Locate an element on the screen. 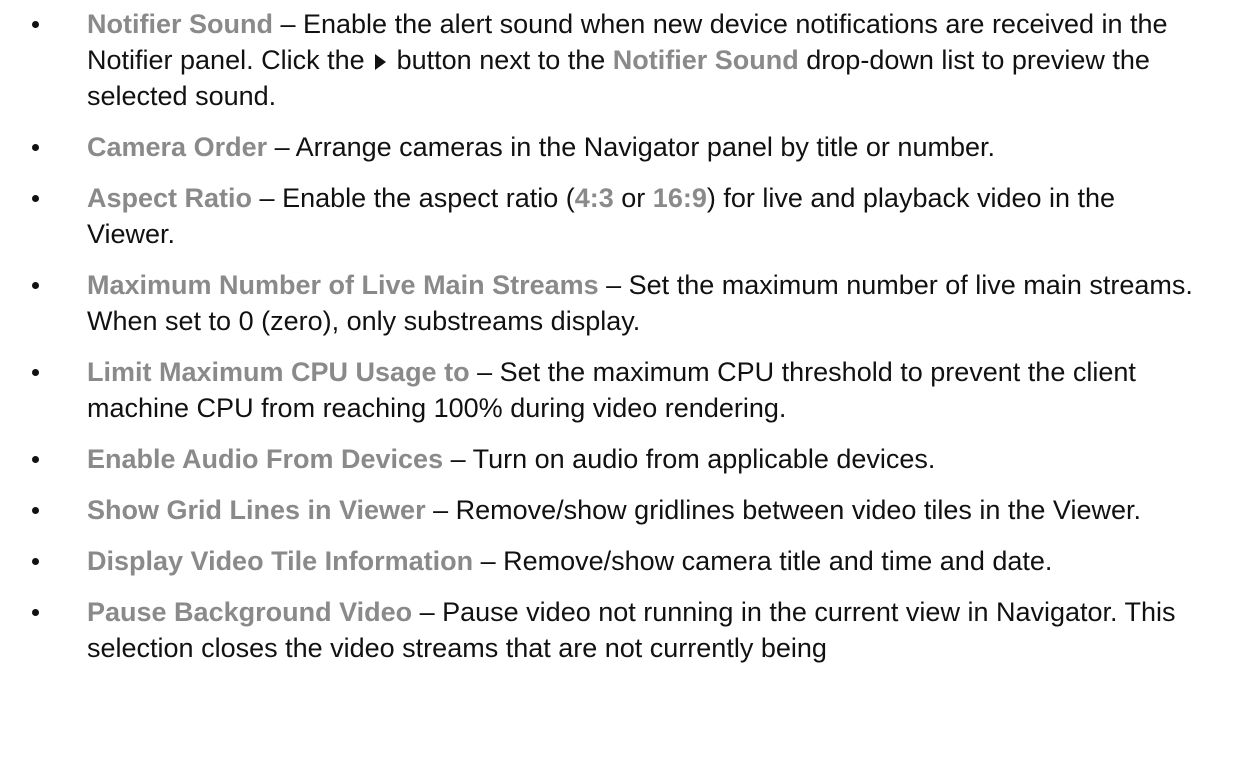 The width and height of the screenshot is (1246, 767). description-text: – Enable the aspect ratio ( is located at coordinates (413, 198).